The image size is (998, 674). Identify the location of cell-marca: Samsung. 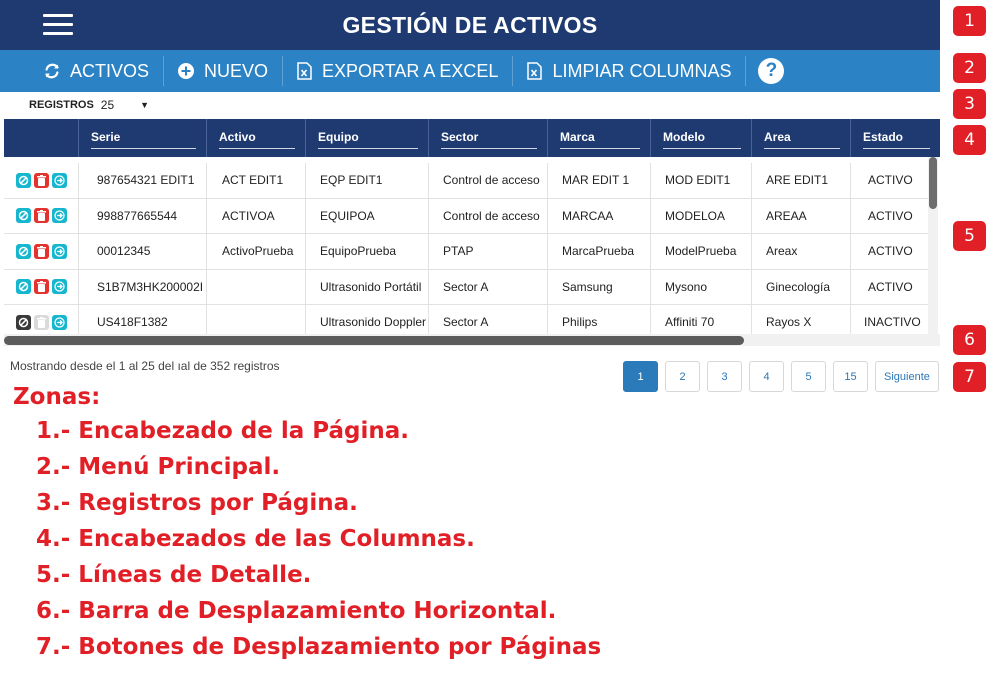
(598, 286).